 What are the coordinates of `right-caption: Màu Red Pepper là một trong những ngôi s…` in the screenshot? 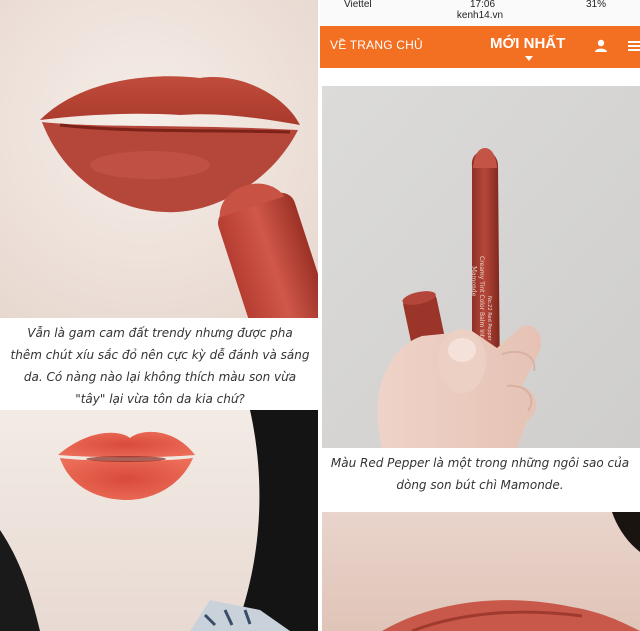 It's located at (480, 480).